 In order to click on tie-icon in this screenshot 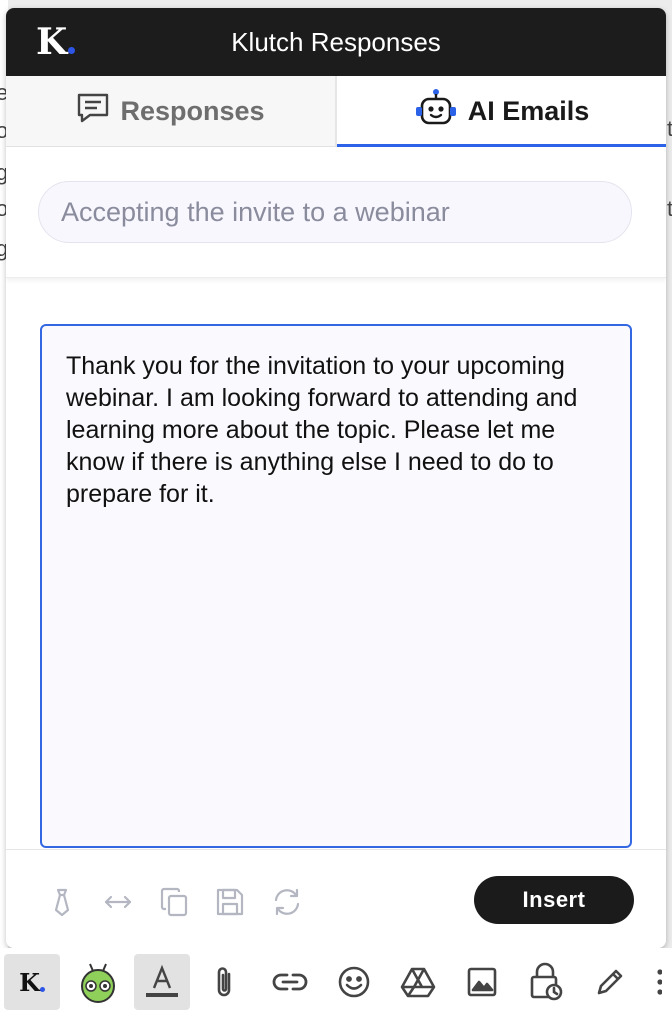, I will do `click(62, 902)`.